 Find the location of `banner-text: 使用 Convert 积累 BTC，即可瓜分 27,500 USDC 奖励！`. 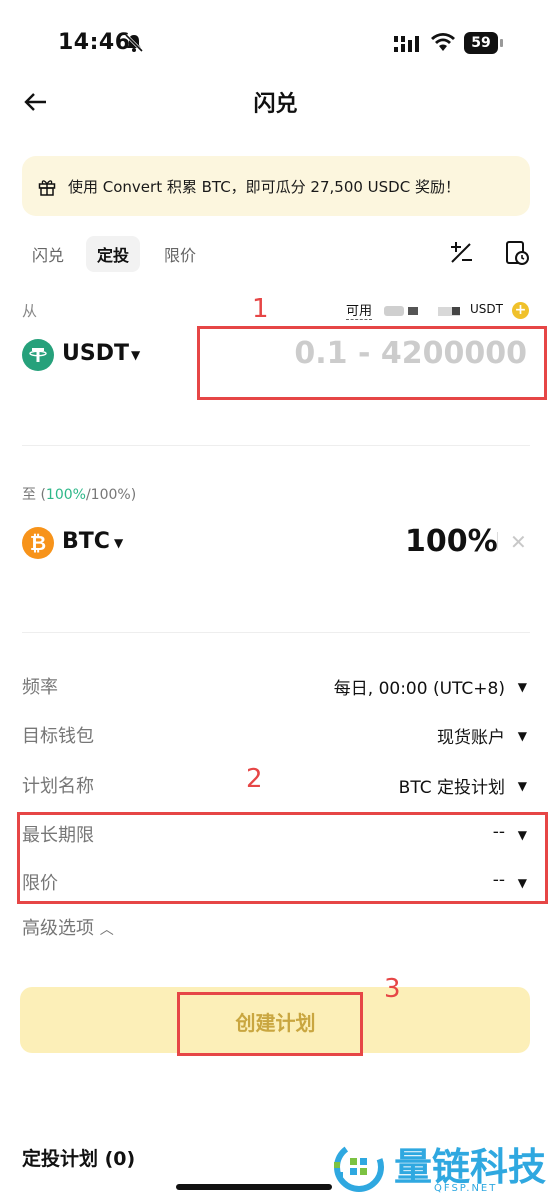

banner-text: 使用 Convert 积累 BTC，即可瓜分 27,500 USDC 奖励！ is located at coordinates (264, 187).